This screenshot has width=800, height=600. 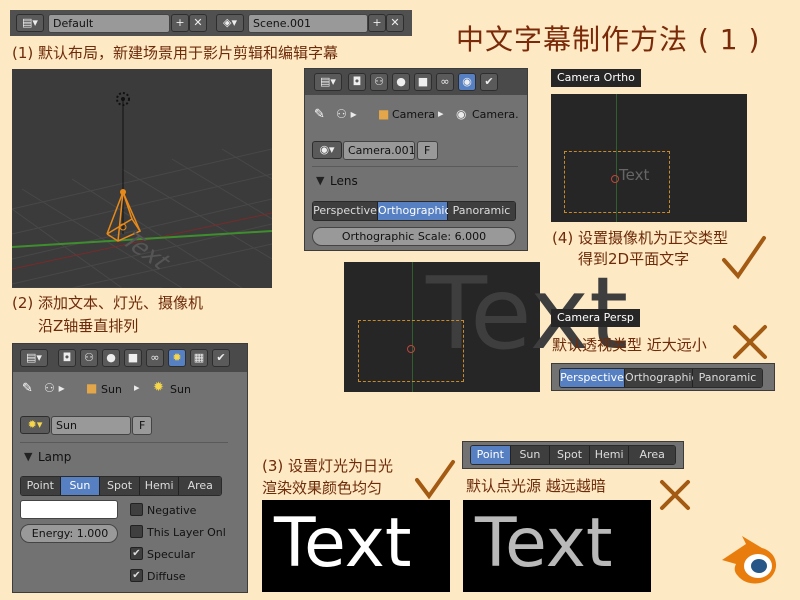 I want to click on render-point-result: Text, so click(x=557, y=546).